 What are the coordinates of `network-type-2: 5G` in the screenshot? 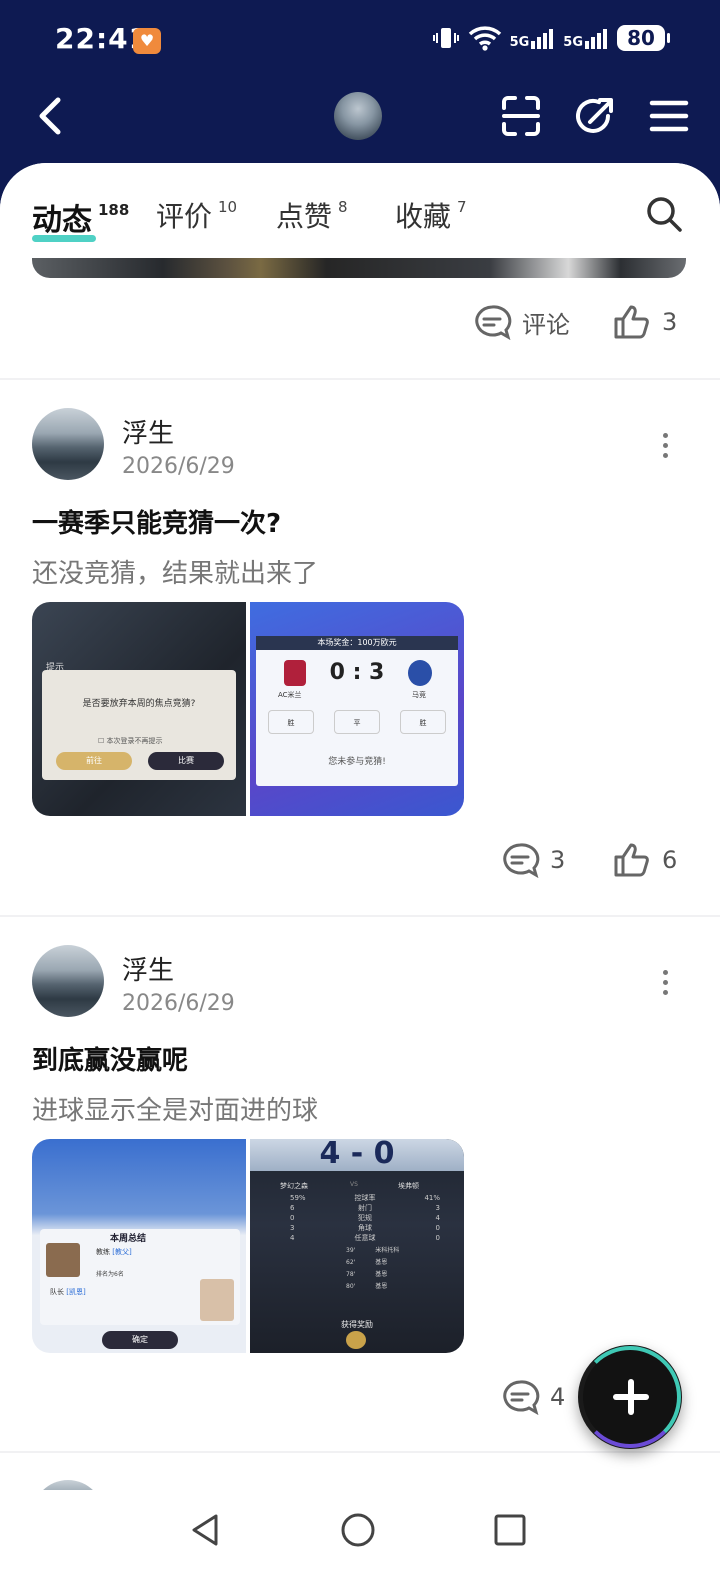 It's located at (573, 42).